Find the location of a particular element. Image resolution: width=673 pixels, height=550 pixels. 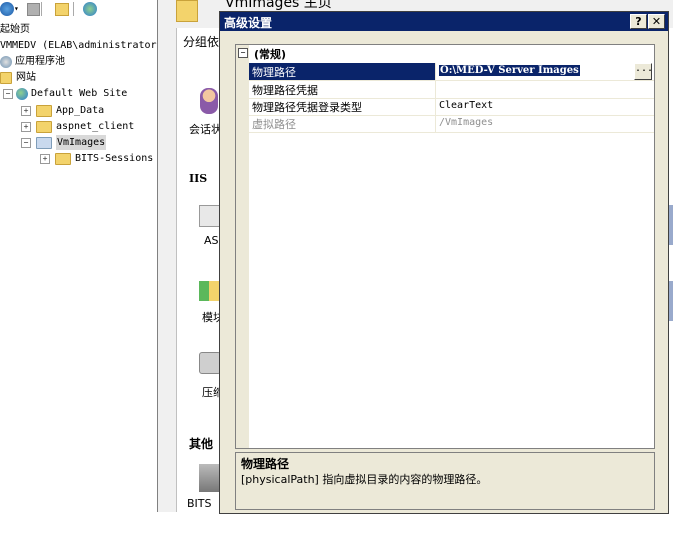

physical-path-input: O:\MED-V Server Images is located at coordinates (509, 70).